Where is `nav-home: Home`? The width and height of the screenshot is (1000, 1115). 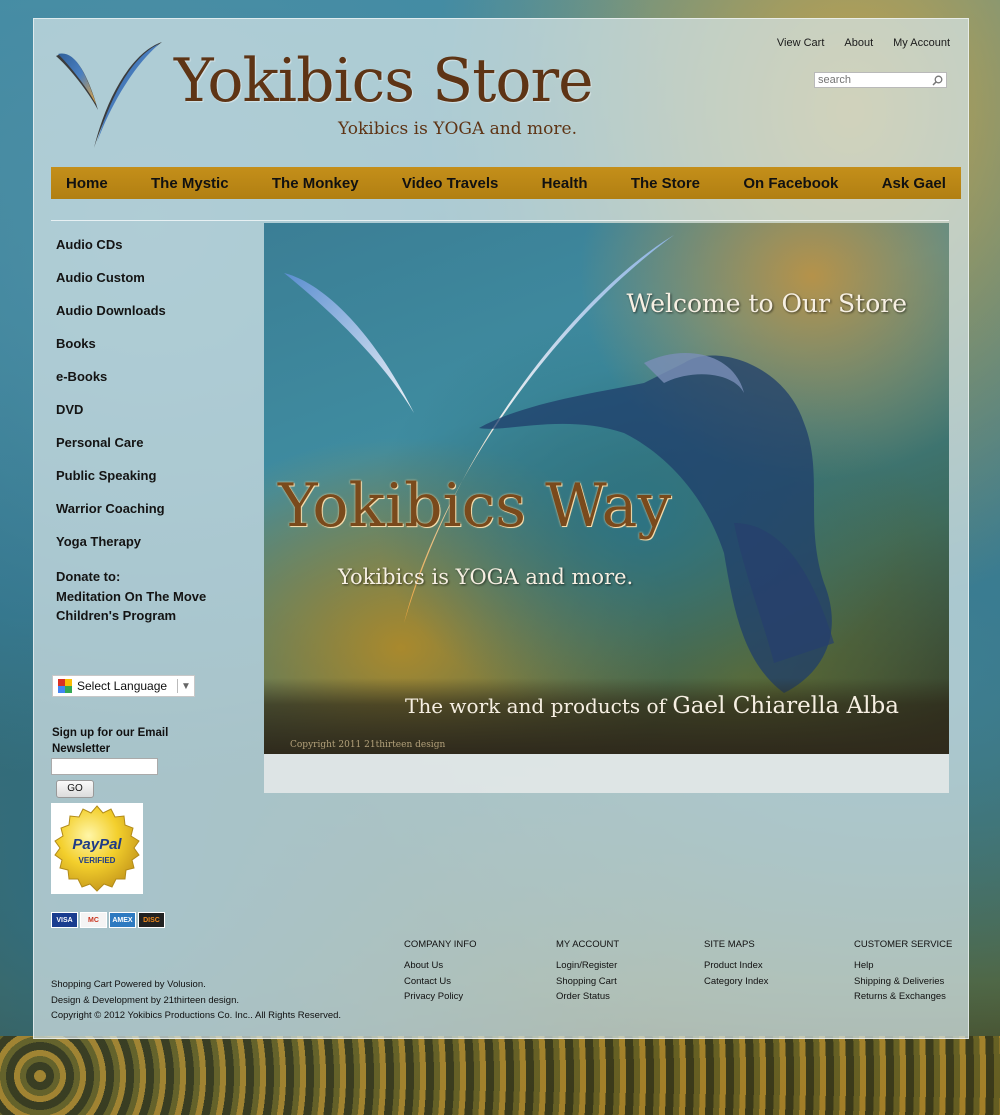
nav-home: Home is located at coordinates (87, 183).